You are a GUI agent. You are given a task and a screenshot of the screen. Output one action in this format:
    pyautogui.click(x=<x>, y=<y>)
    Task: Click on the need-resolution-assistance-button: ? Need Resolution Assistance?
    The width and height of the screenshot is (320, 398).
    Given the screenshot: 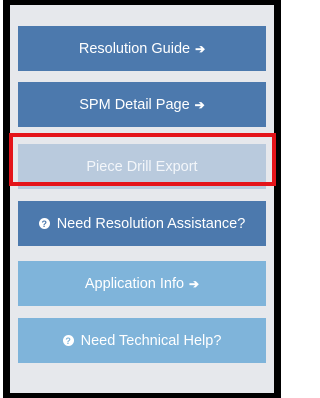 What is the action you would take?
    pyautogui.click(x=142, y=223)
    